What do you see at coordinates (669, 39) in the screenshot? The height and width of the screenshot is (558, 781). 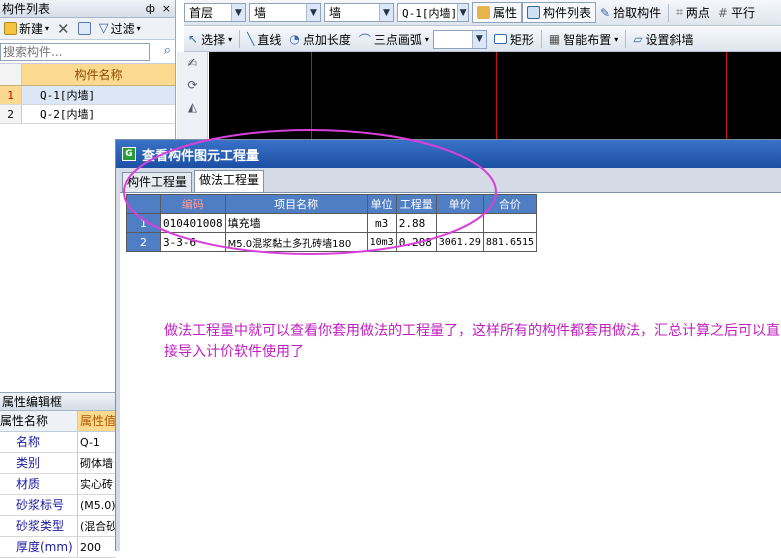 I see `slope-wall-label: 设置斜墙` at bounding box center [669, 39].